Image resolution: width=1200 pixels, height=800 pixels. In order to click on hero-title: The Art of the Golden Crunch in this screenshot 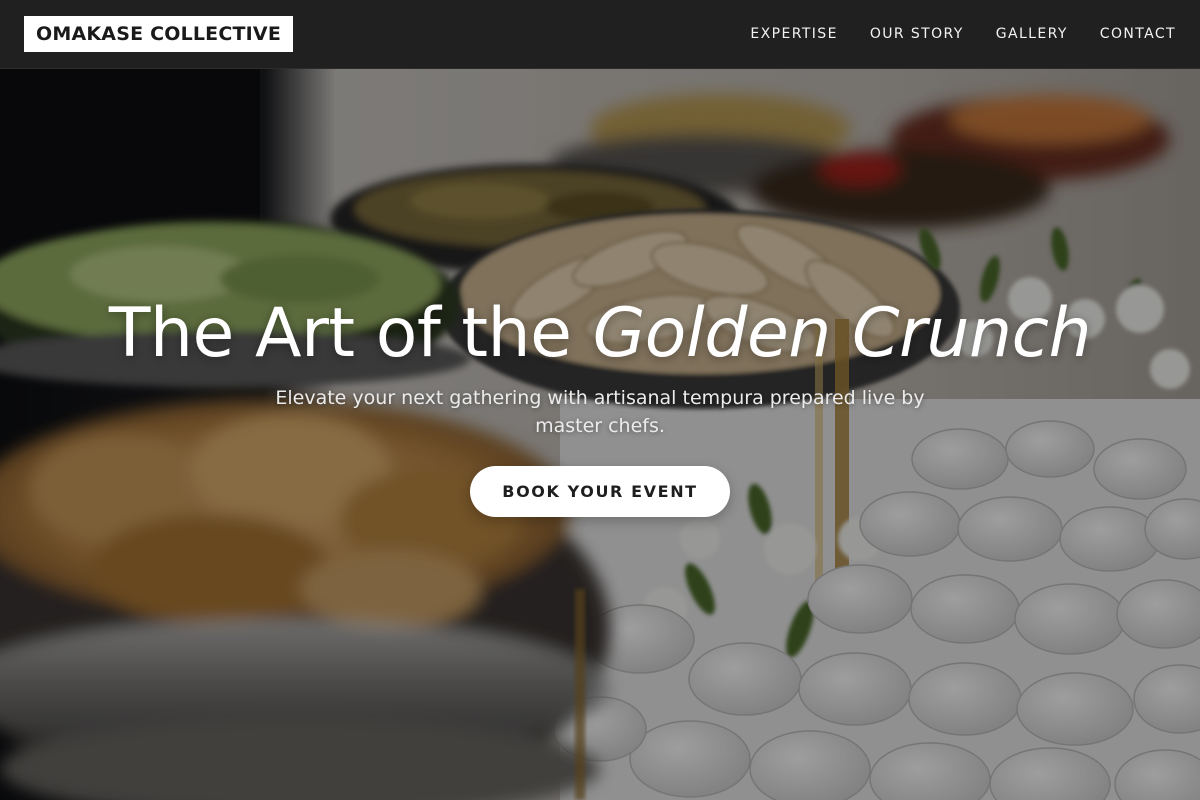, I will do `click(600, 334)`.